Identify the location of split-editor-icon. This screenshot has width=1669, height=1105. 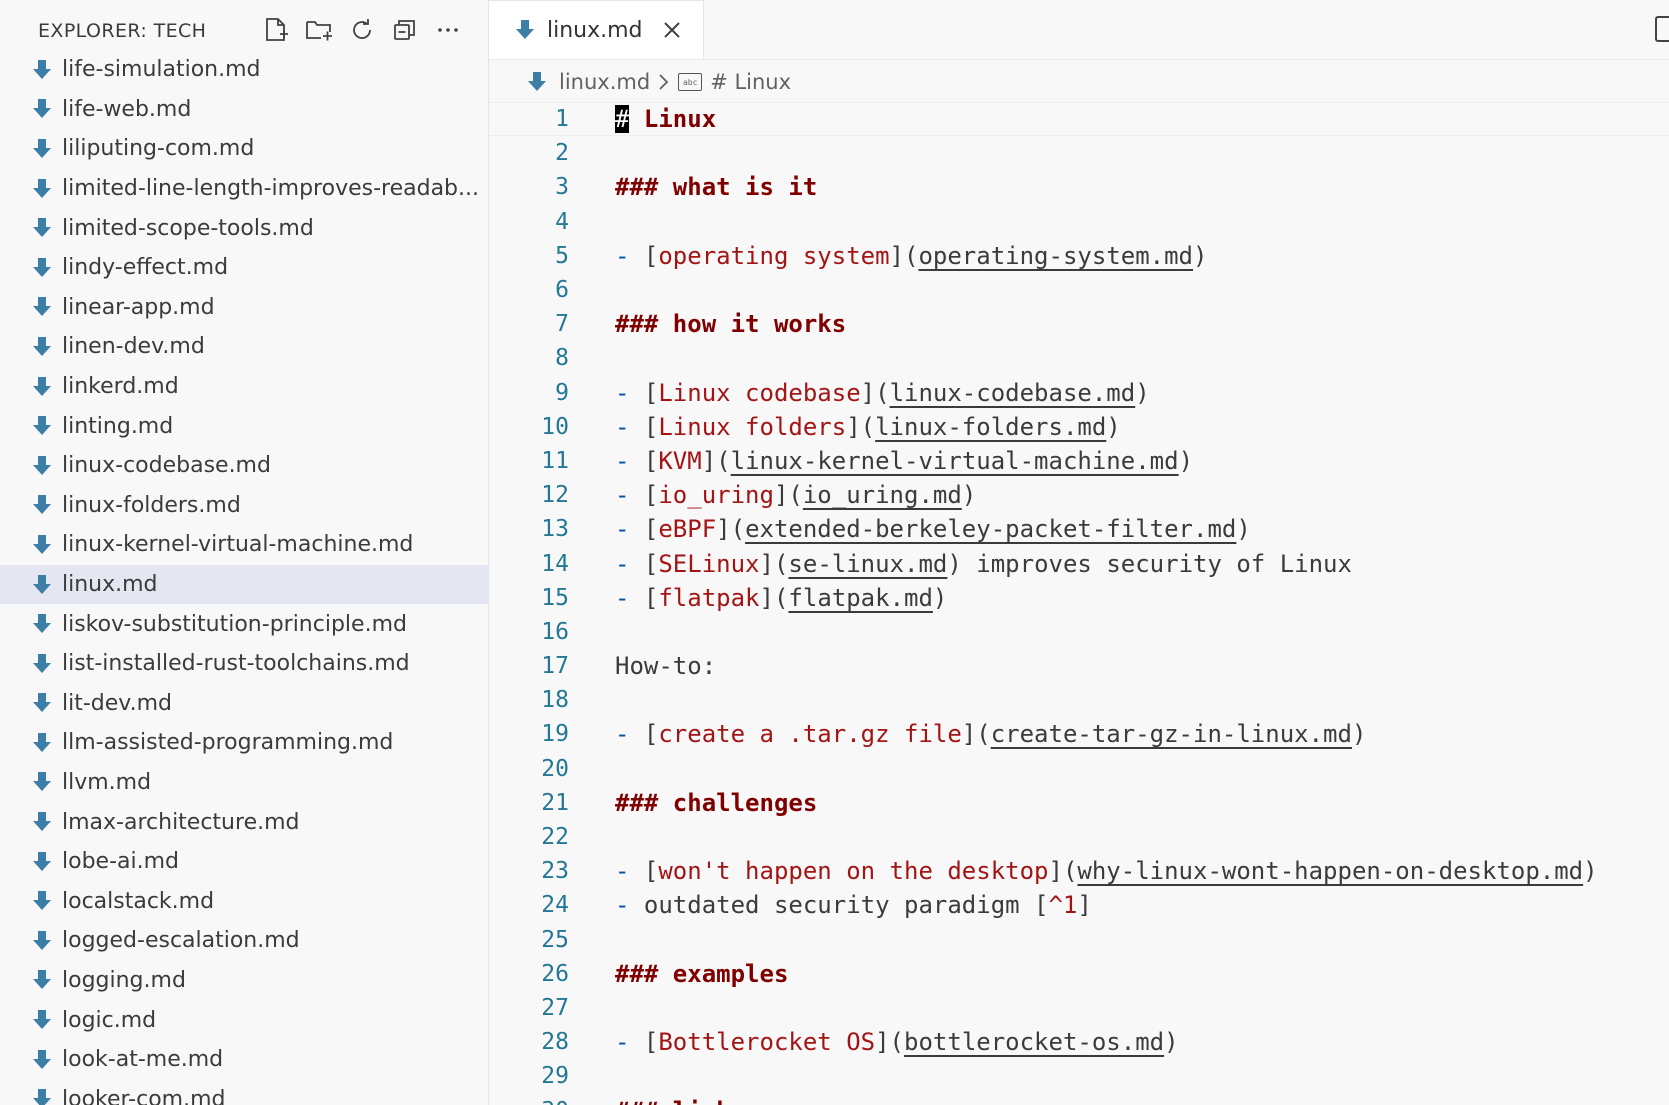
(1662, 29).